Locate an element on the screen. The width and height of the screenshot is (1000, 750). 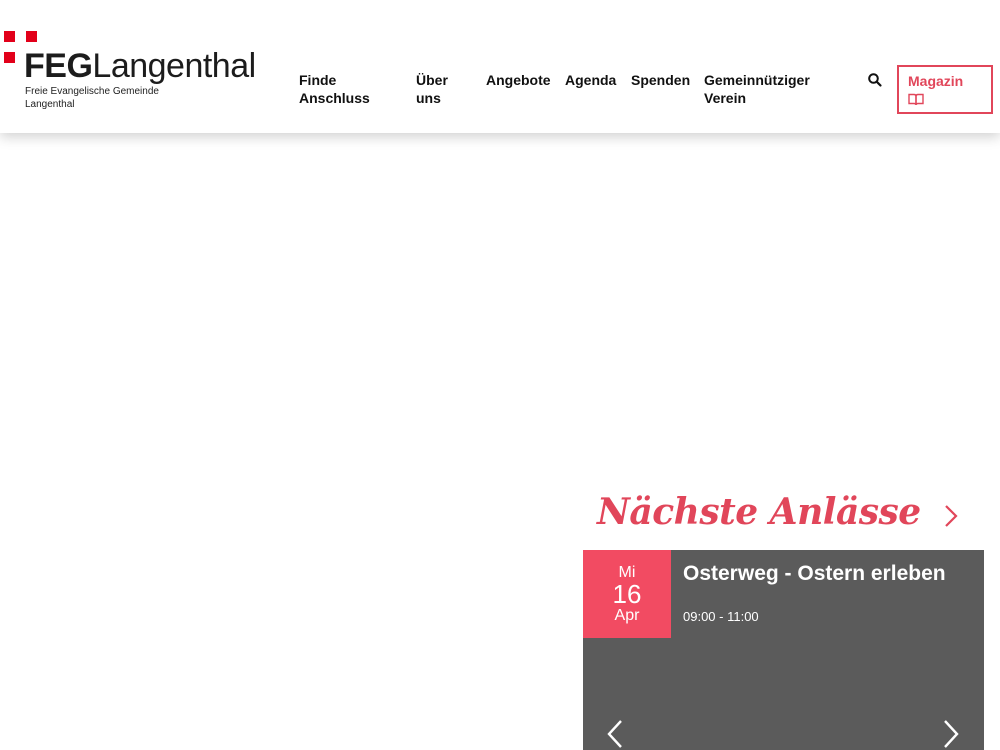
nav-item-finde-anschluss: Finde Anschluss is located at coordinates (339, 89).